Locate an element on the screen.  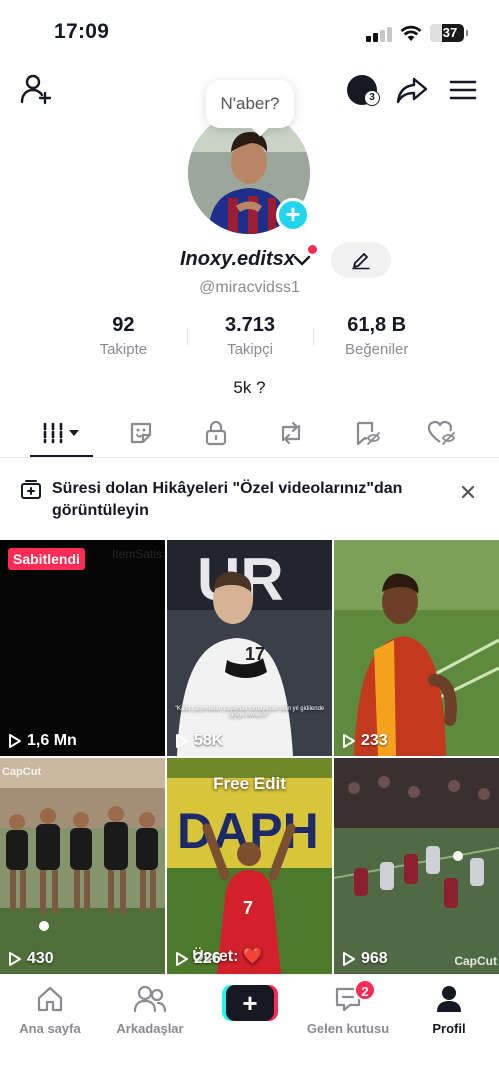
menu-button is located at coordinates (463, 90).